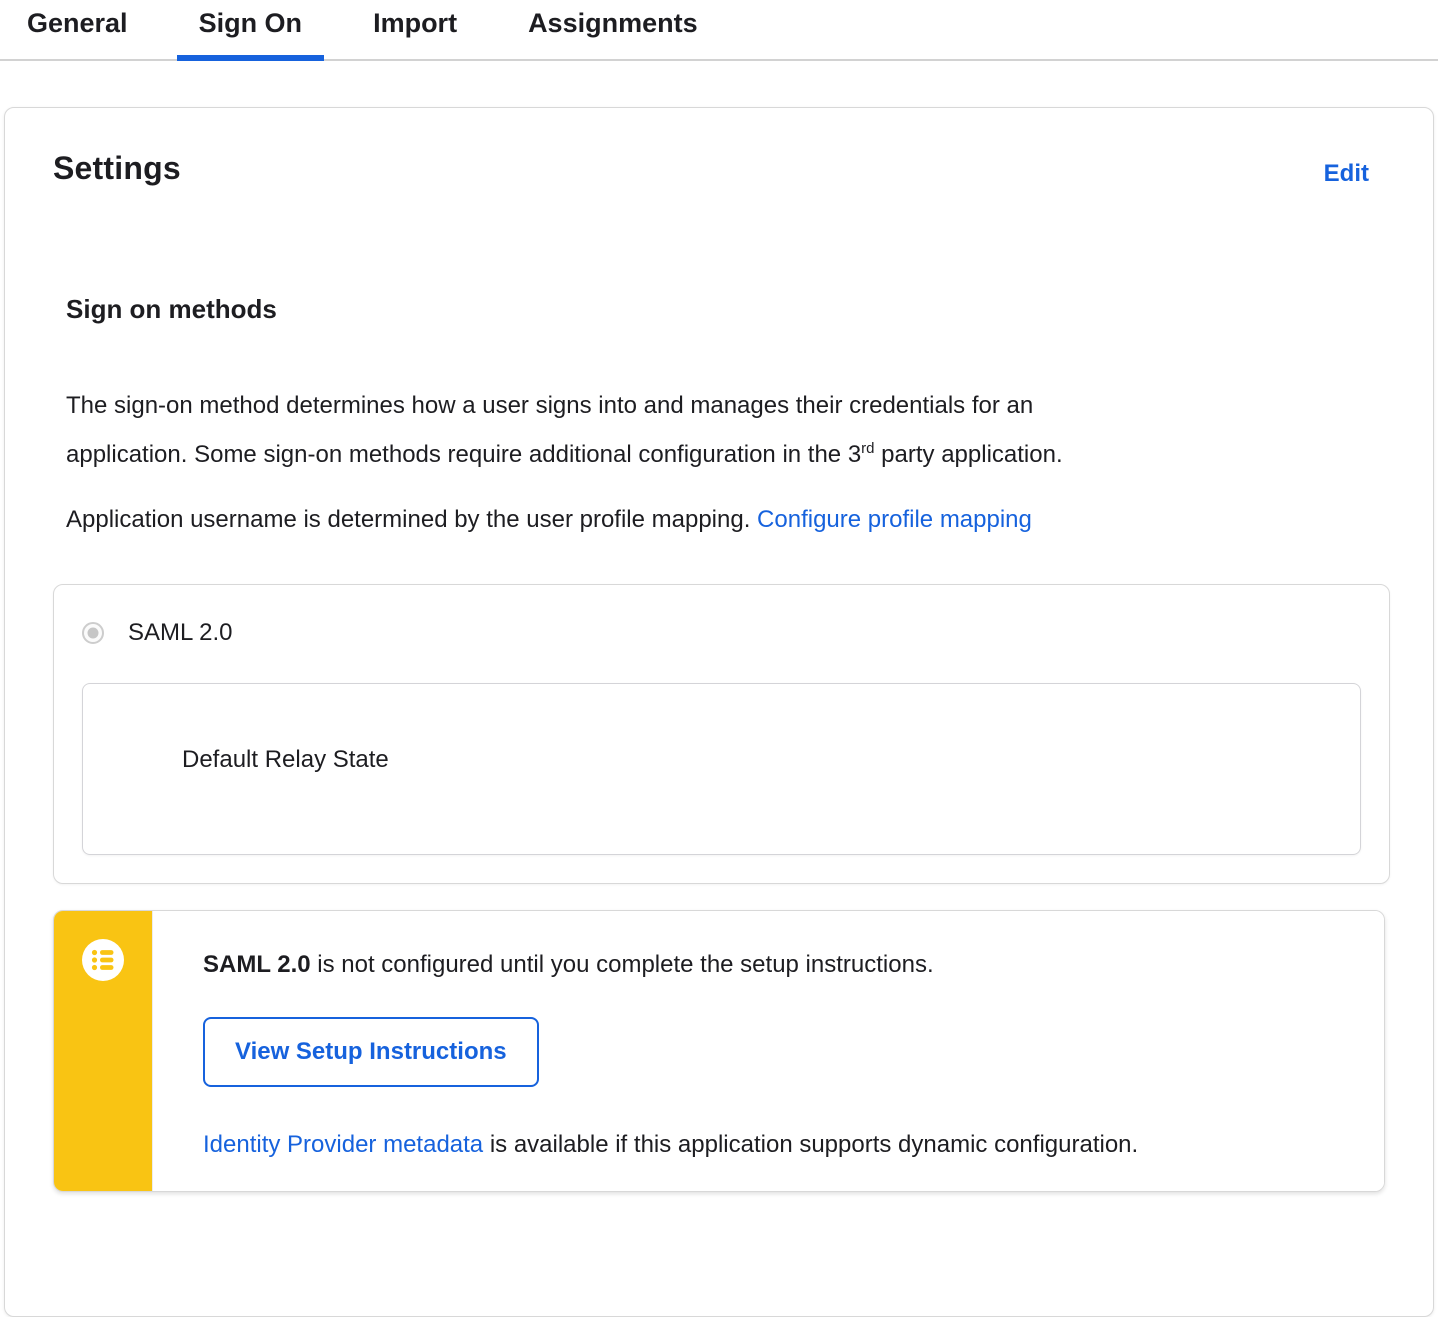 This screenshot has height=1317, width=1438. I want to click on tab-general: General, so click(77, 33).